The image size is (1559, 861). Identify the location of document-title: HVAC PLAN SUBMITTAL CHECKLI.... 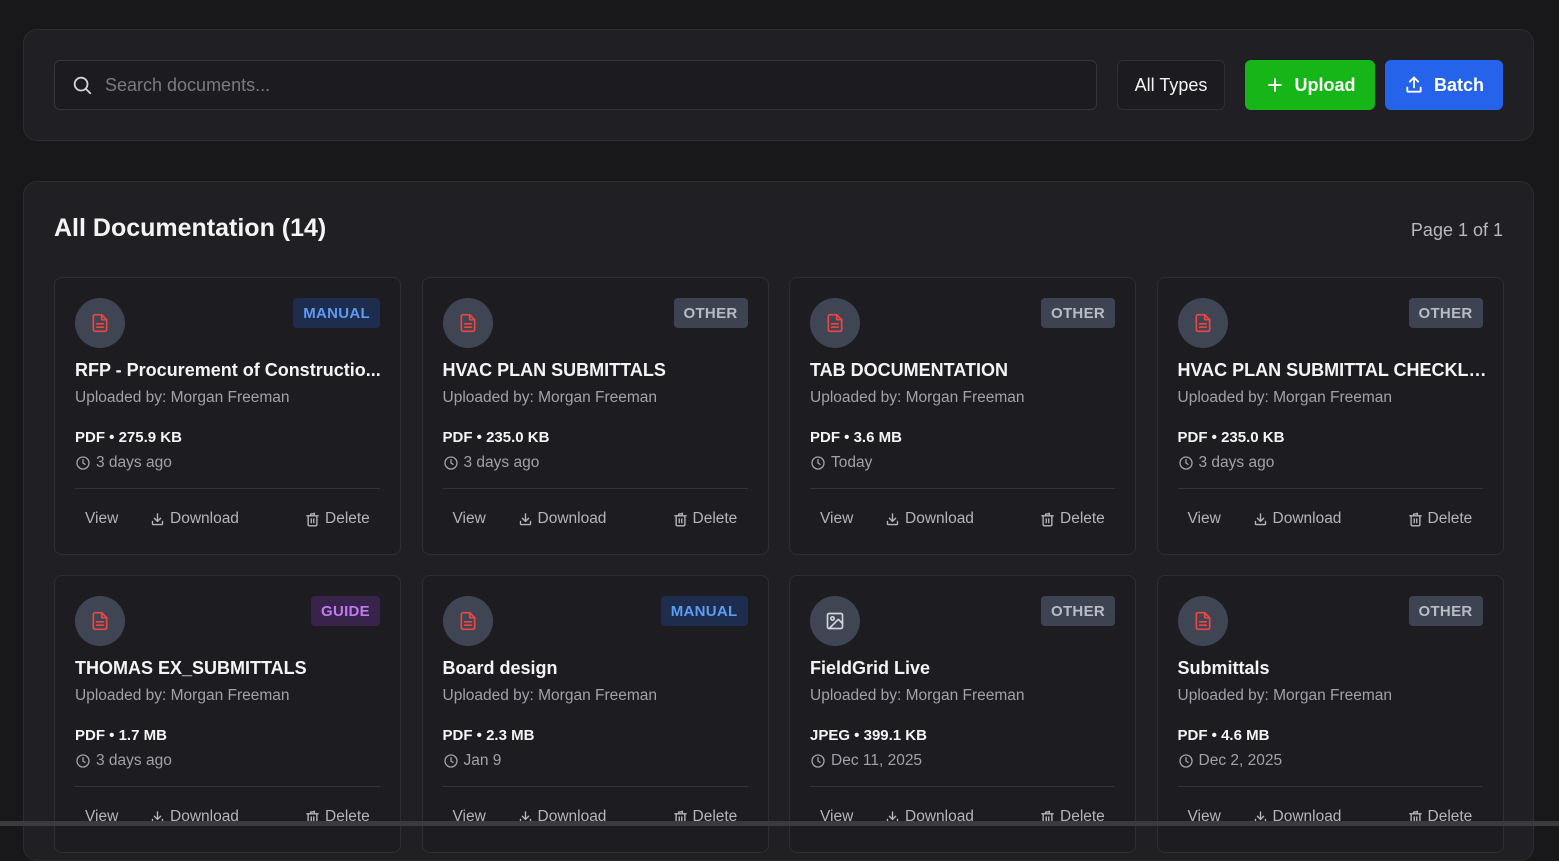
(1333, 370).